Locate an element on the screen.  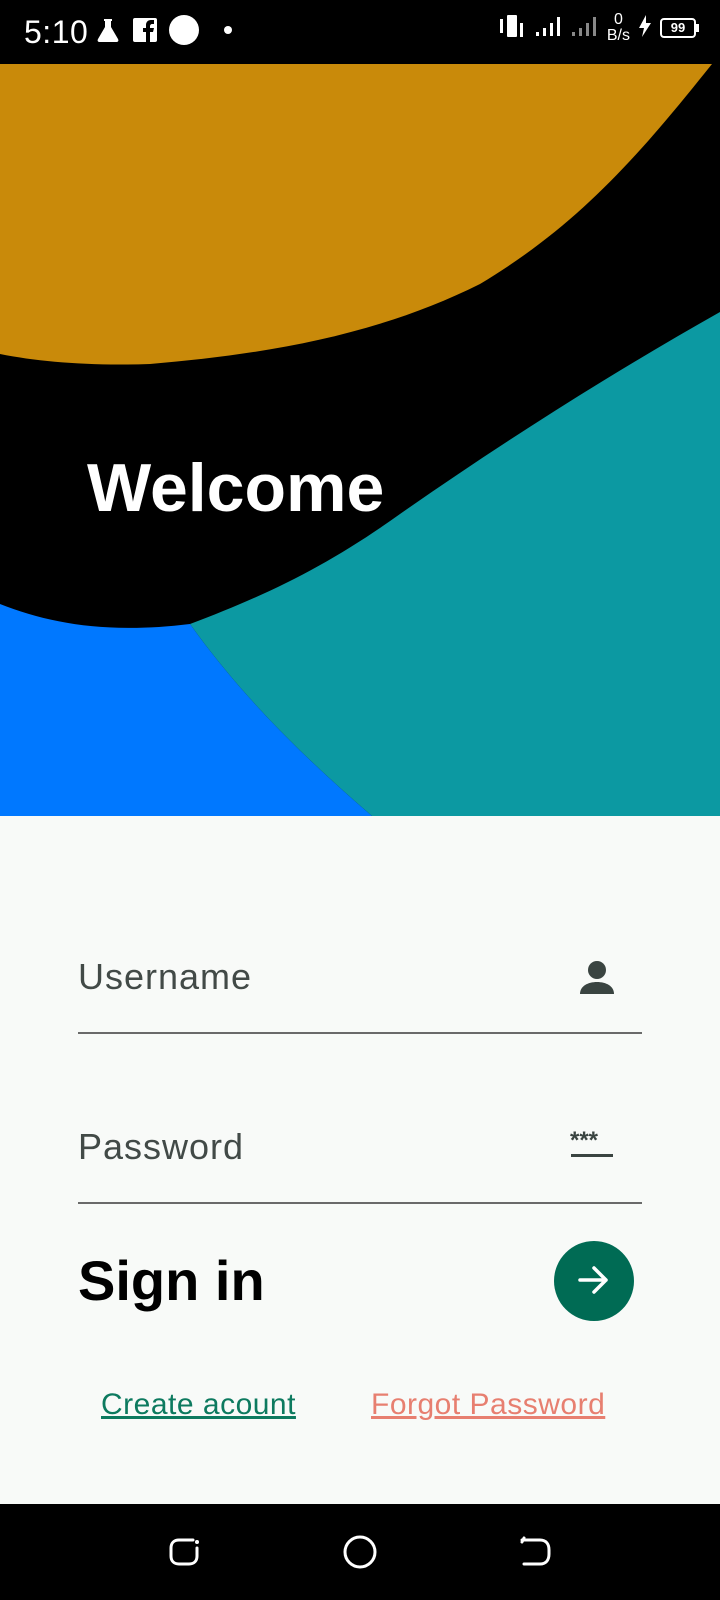
password-dots-icon: *** is located at coordinates (592, 1145).